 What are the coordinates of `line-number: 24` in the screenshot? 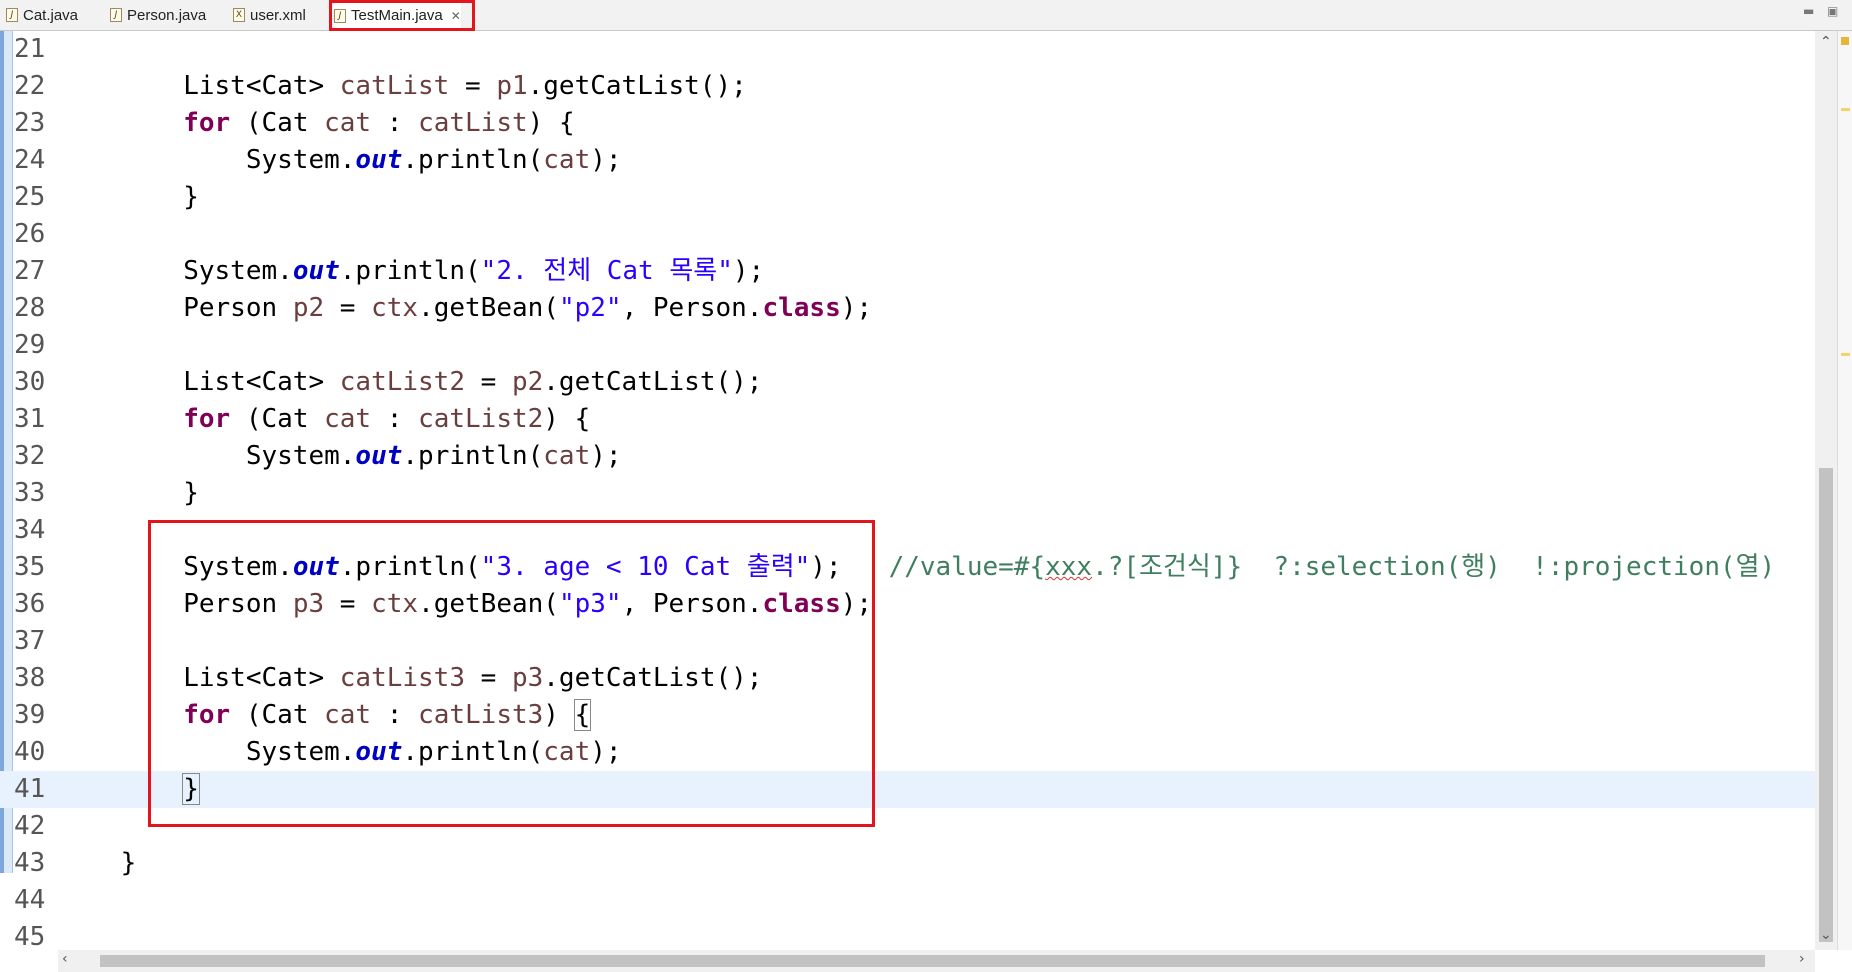 It's located at (30, 160).